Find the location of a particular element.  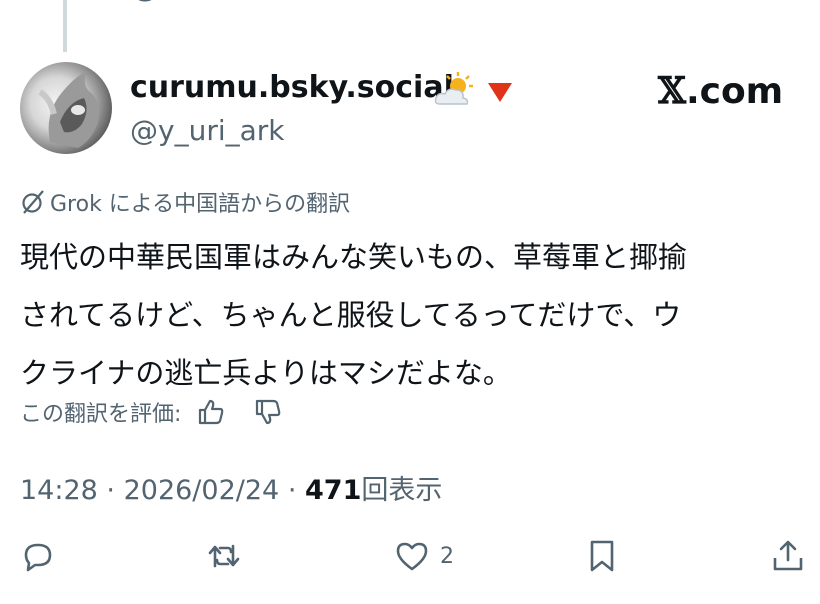

grok-icon is located at coordinates (33, 202).